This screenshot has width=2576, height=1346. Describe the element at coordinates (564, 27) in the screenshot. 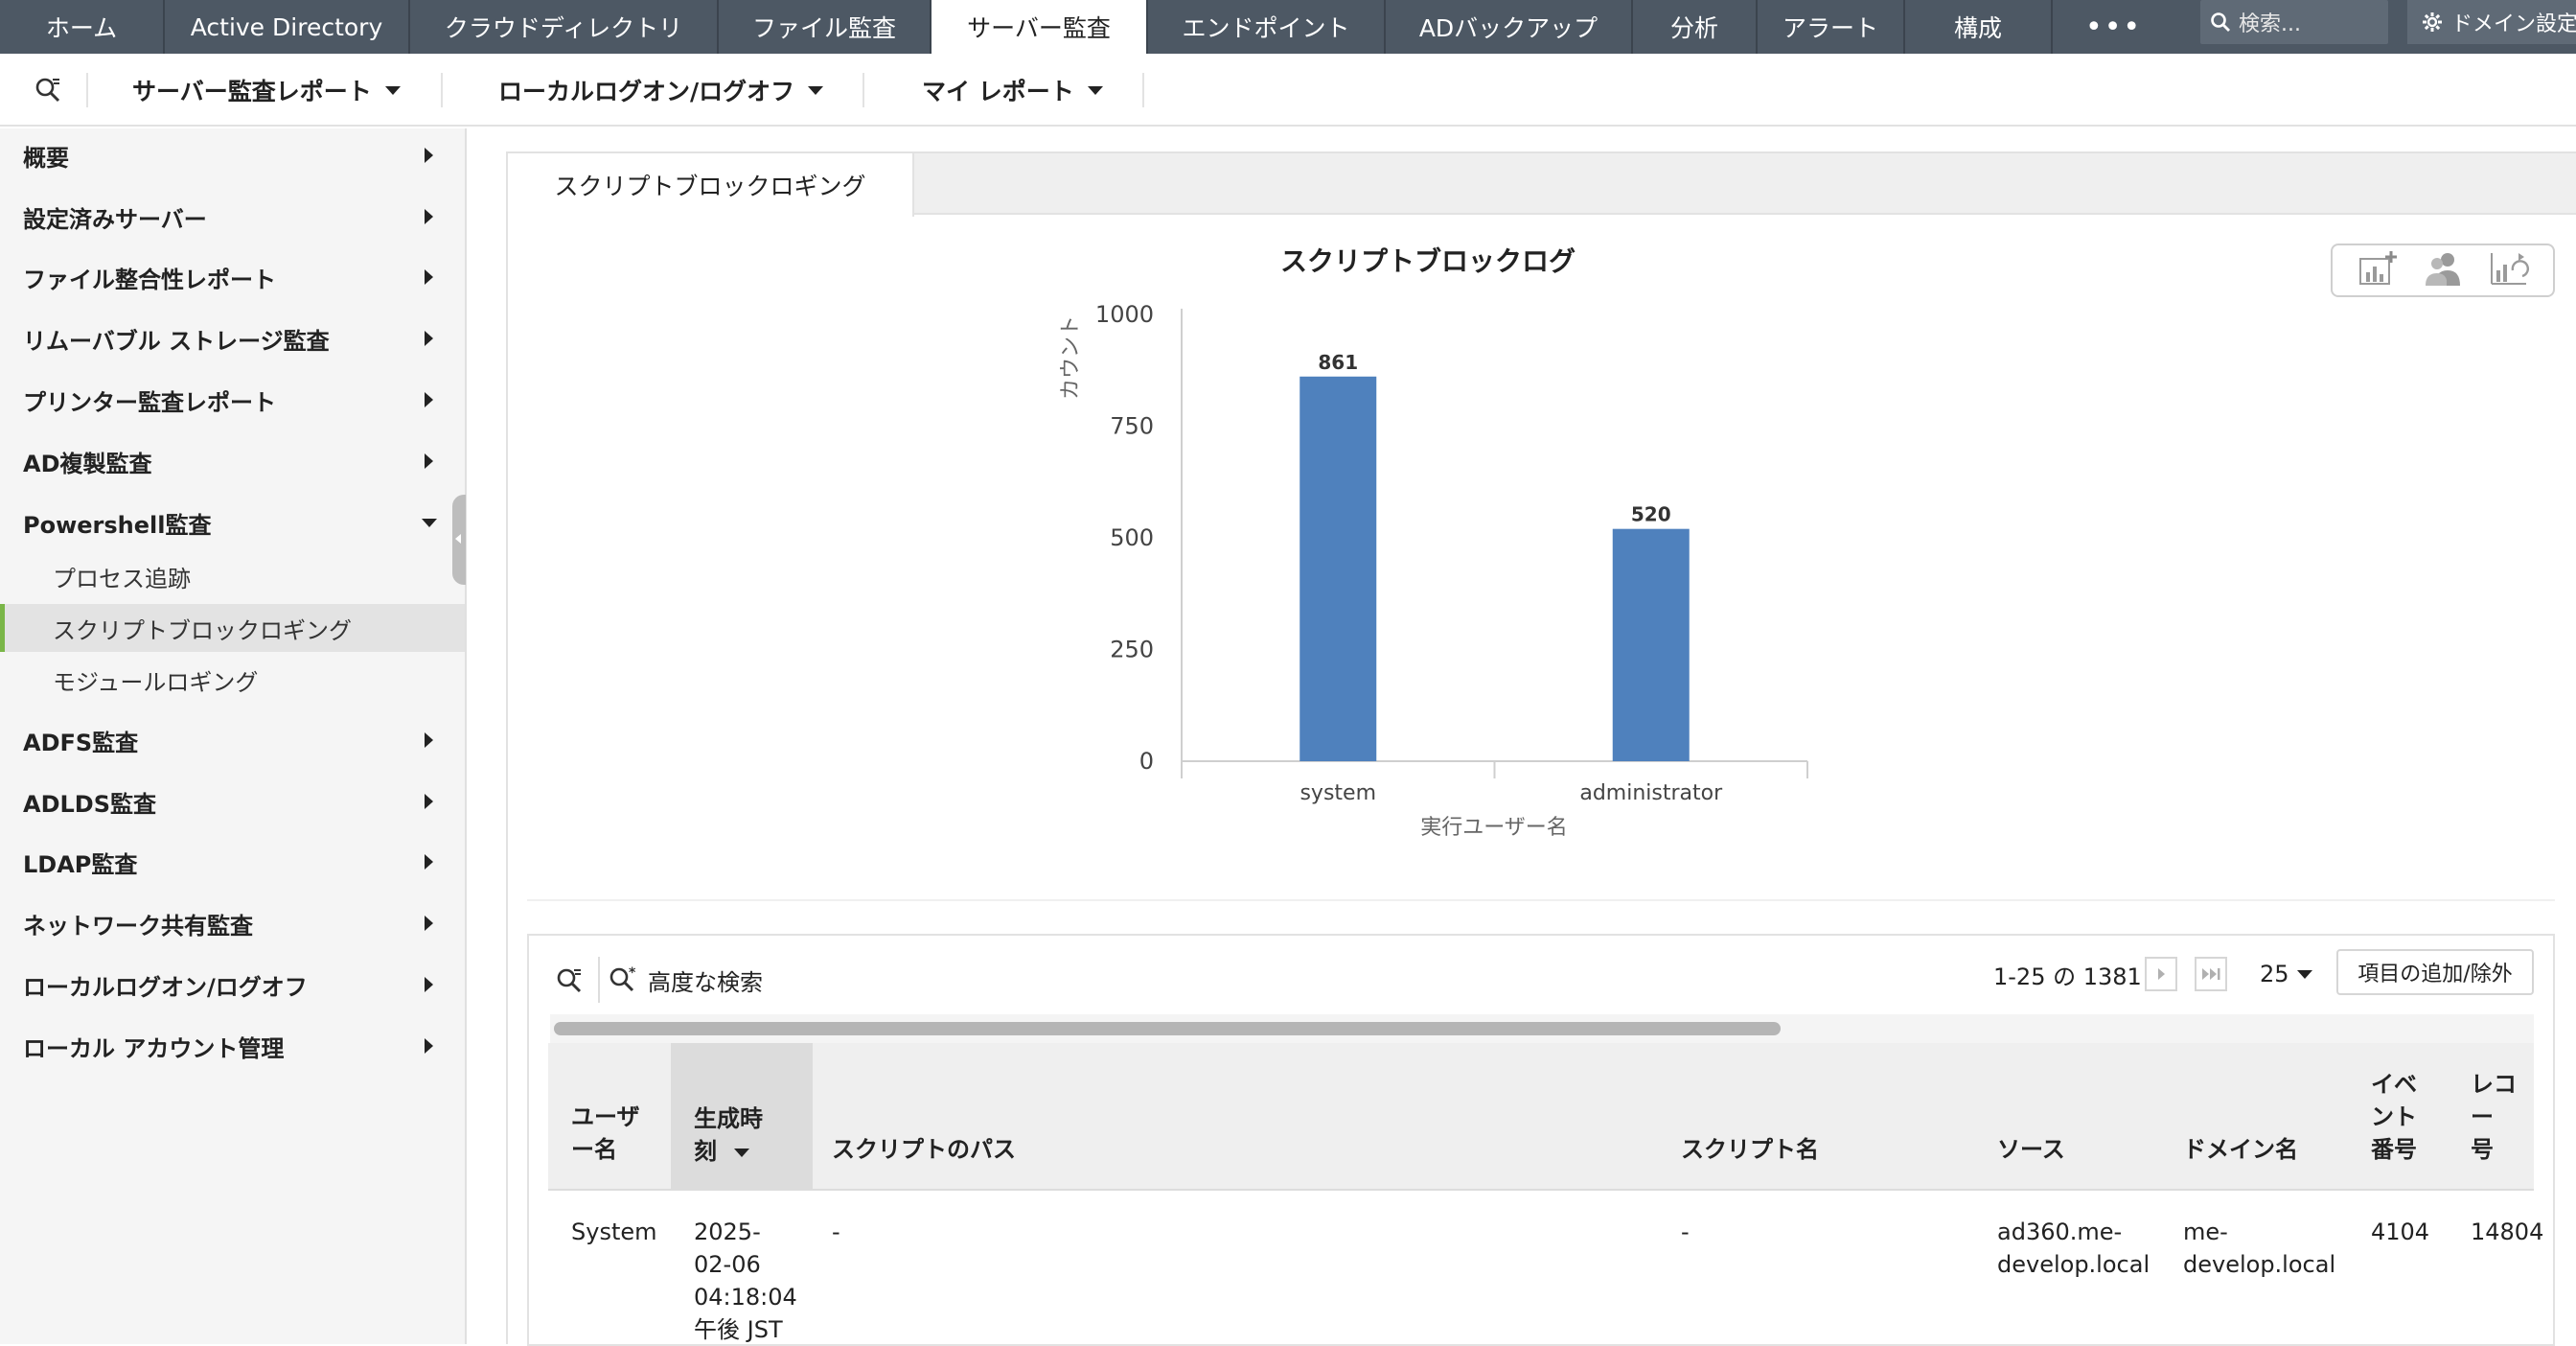

I see `tab-cloud-directory: クラウドディレクトリ` at that location.